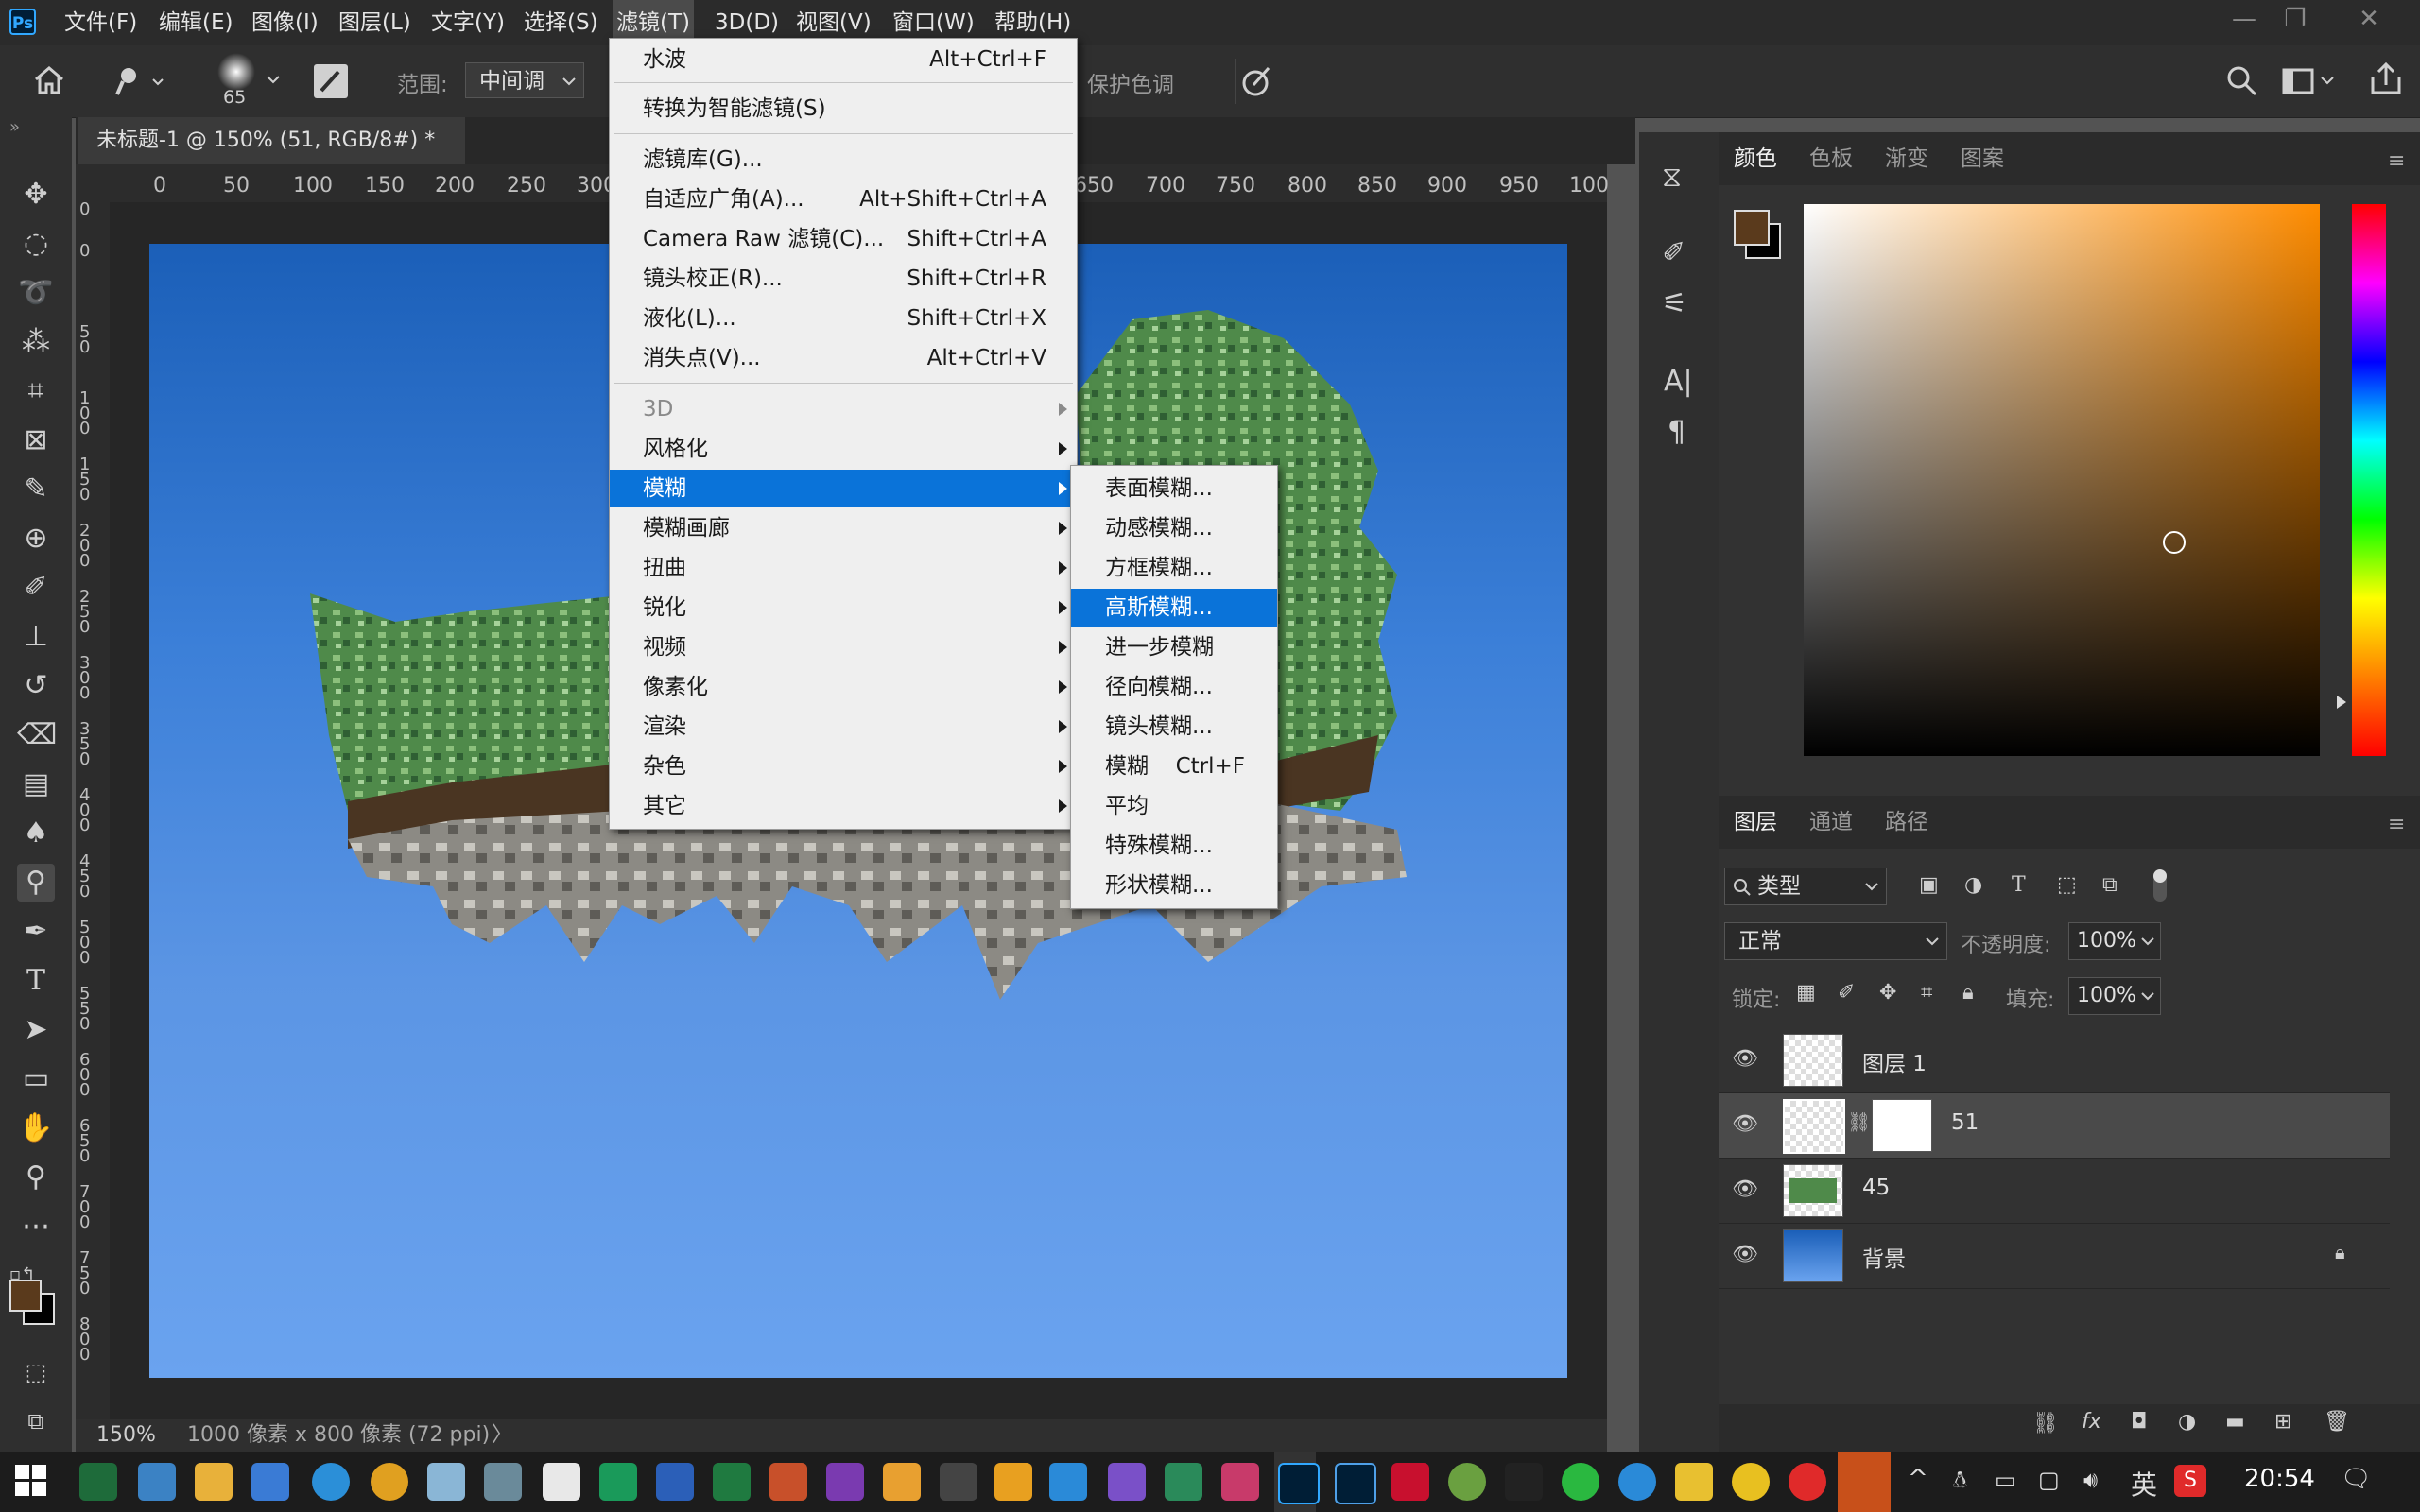  What do you see at coordinates (1918, 1479) in the screenshot?
I see `tray-expand-icon: ^` at bounding box center [1918, 1479].